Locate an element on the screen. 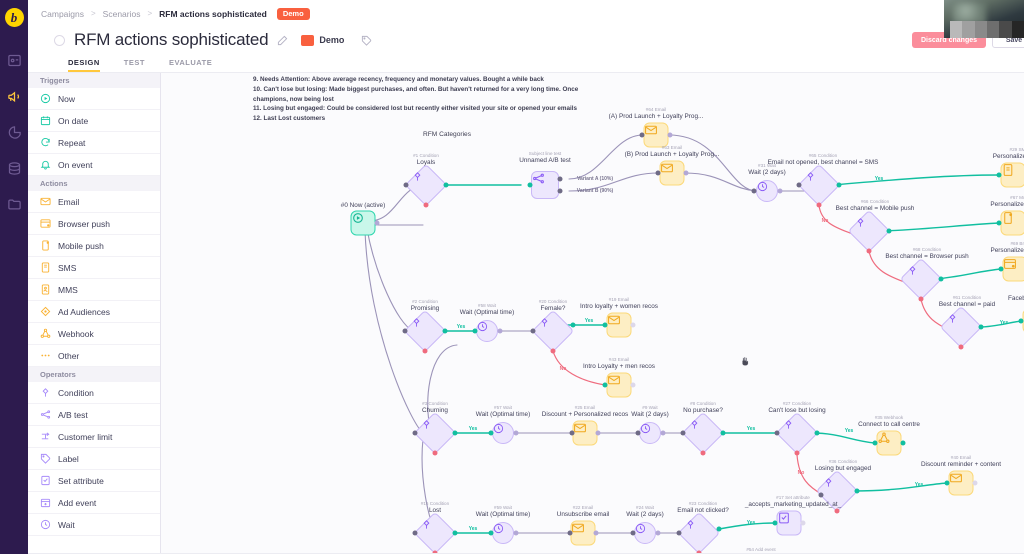 This screenshot has width=1024, height=554. palette-item-mobile-push: Mobile push is located at coordinates (94, 246).